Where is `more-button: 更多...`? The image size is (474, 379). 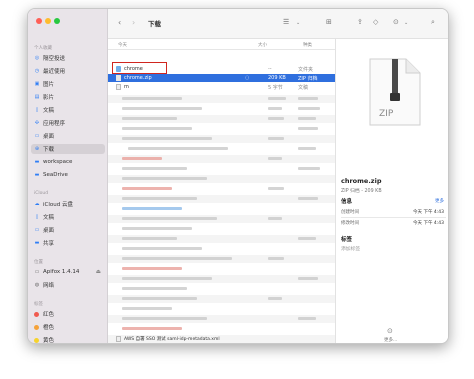
more-button: 更多... is located at coordinates (390, 340).